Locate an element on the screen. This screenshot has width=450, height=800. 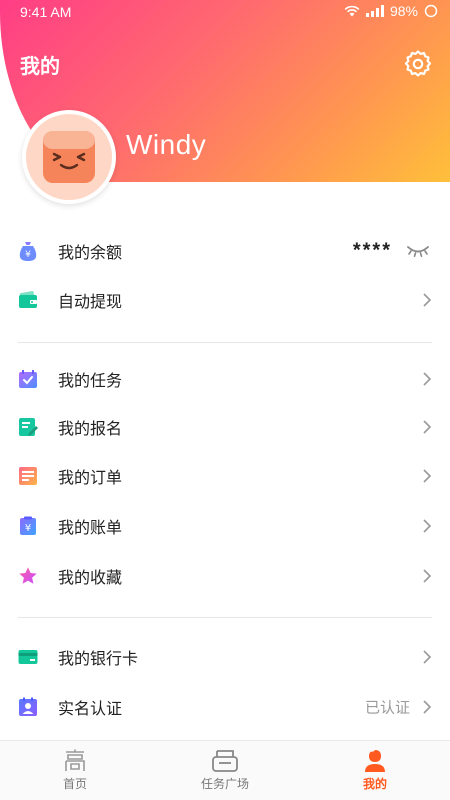
menu-item-label: 我的收藏 is located at coordinates (90, 577).